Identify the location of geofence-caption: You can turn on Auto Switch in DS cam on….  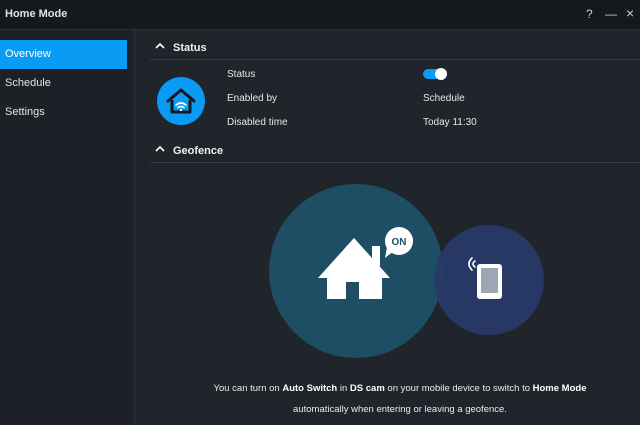
(400, 399).